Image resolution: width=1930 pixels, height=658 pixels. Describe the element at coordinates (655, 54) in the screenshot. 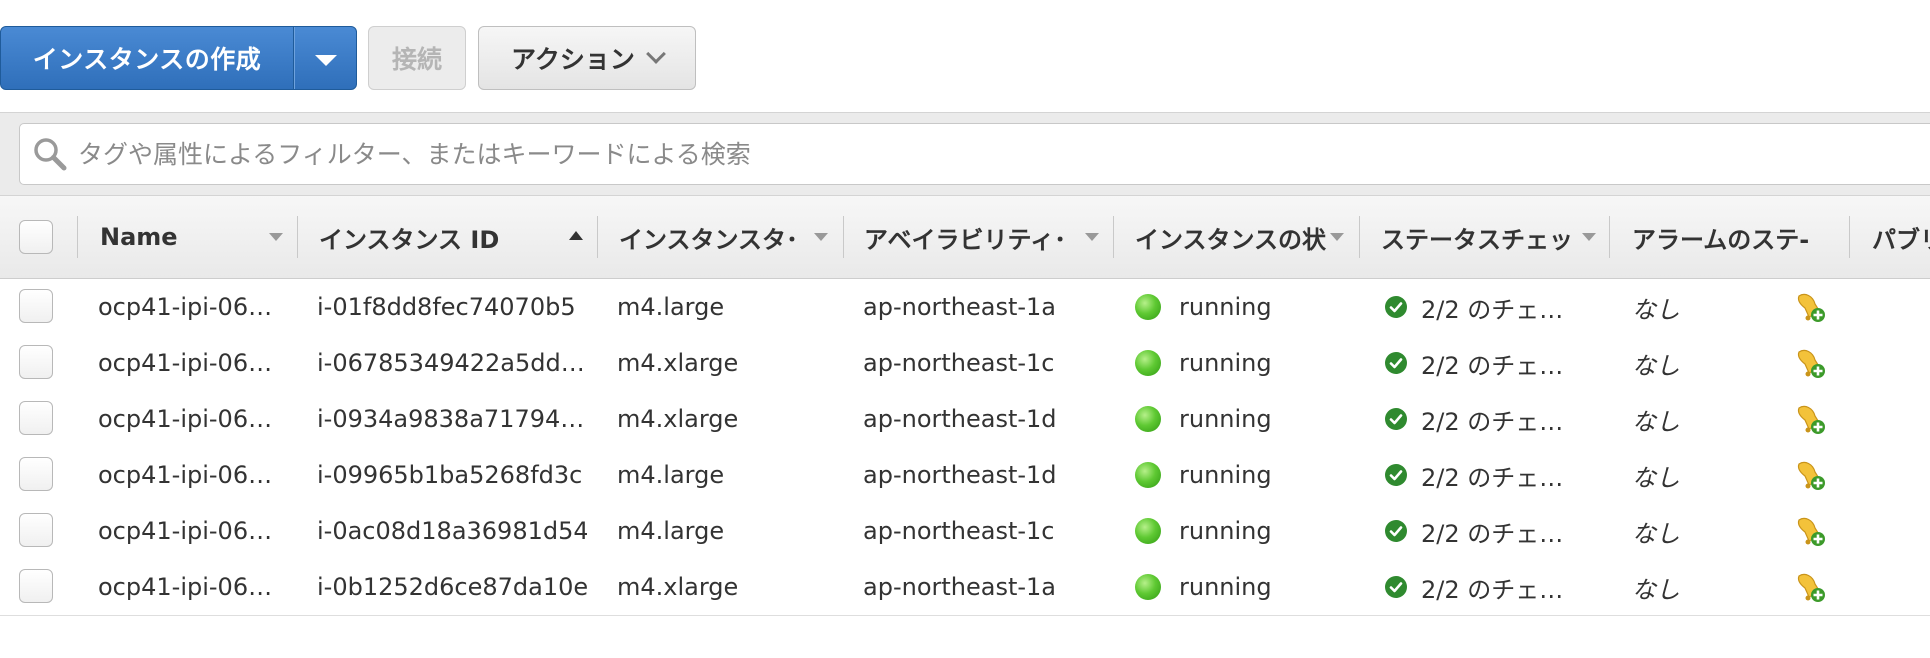

I see `chevron-down-icon` at that location.